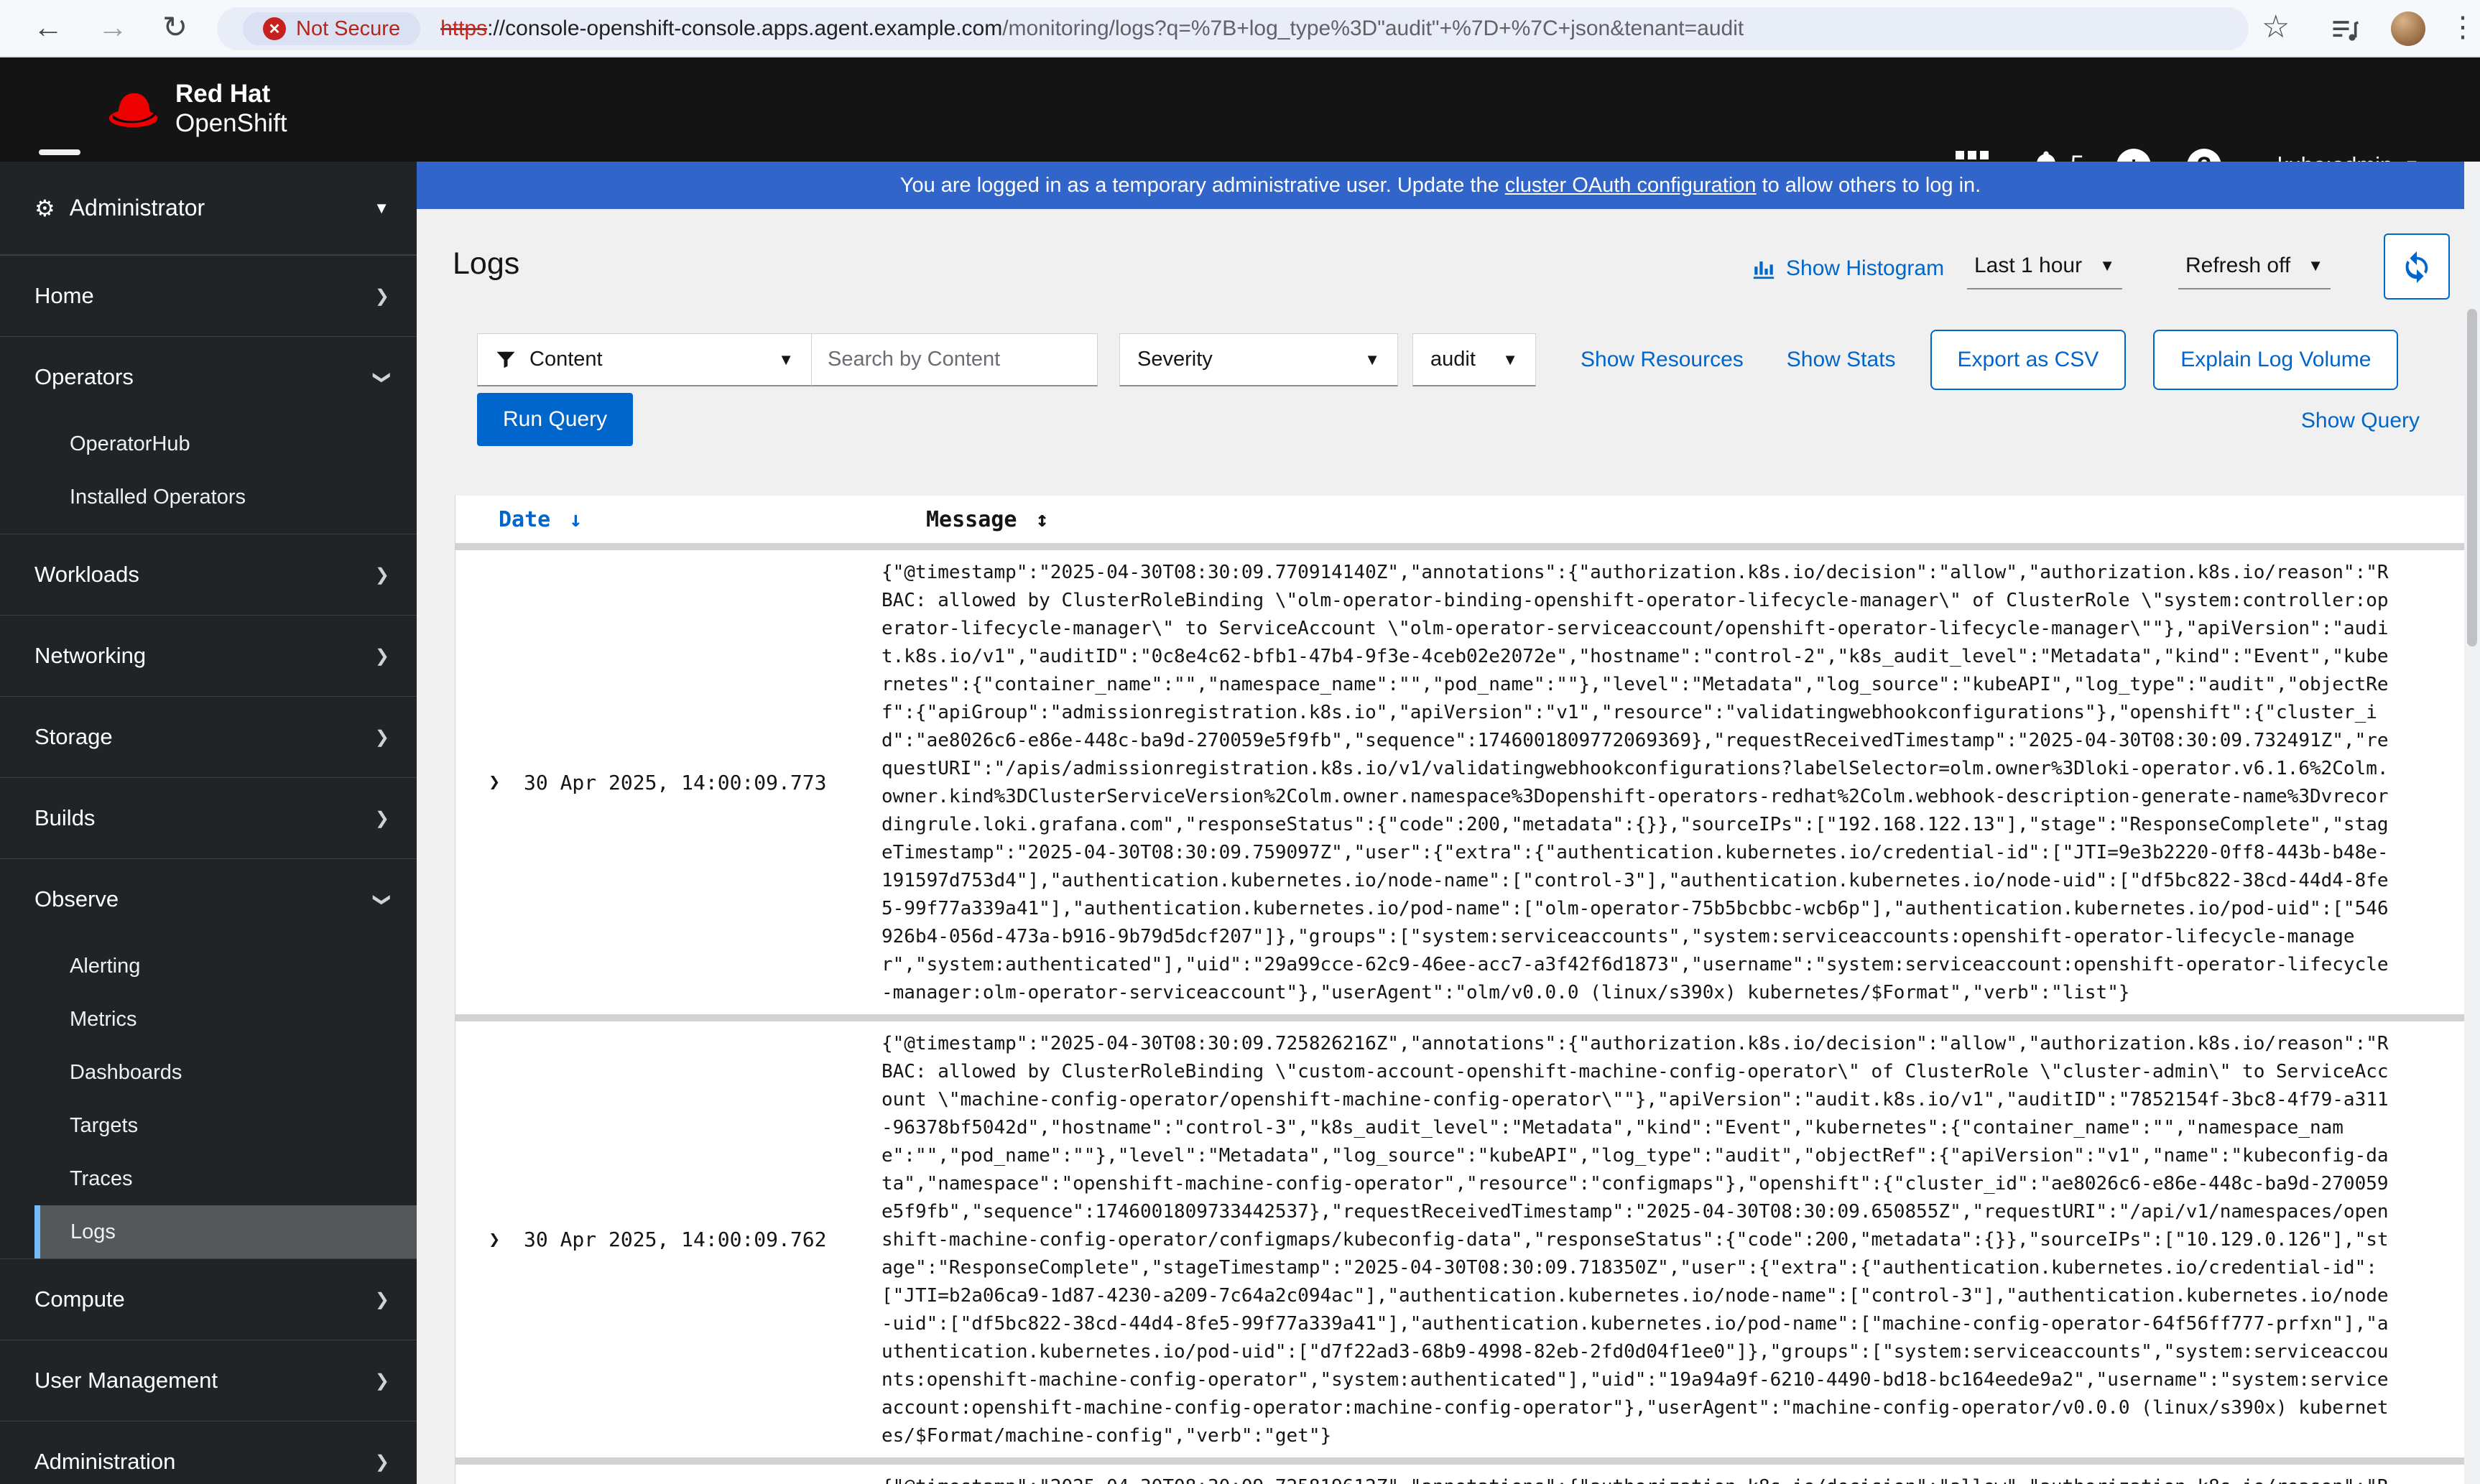 The width and height of the screenshot is (2480, 1484). I want to click on date-column-header: Date ↓, so click(540, 519).